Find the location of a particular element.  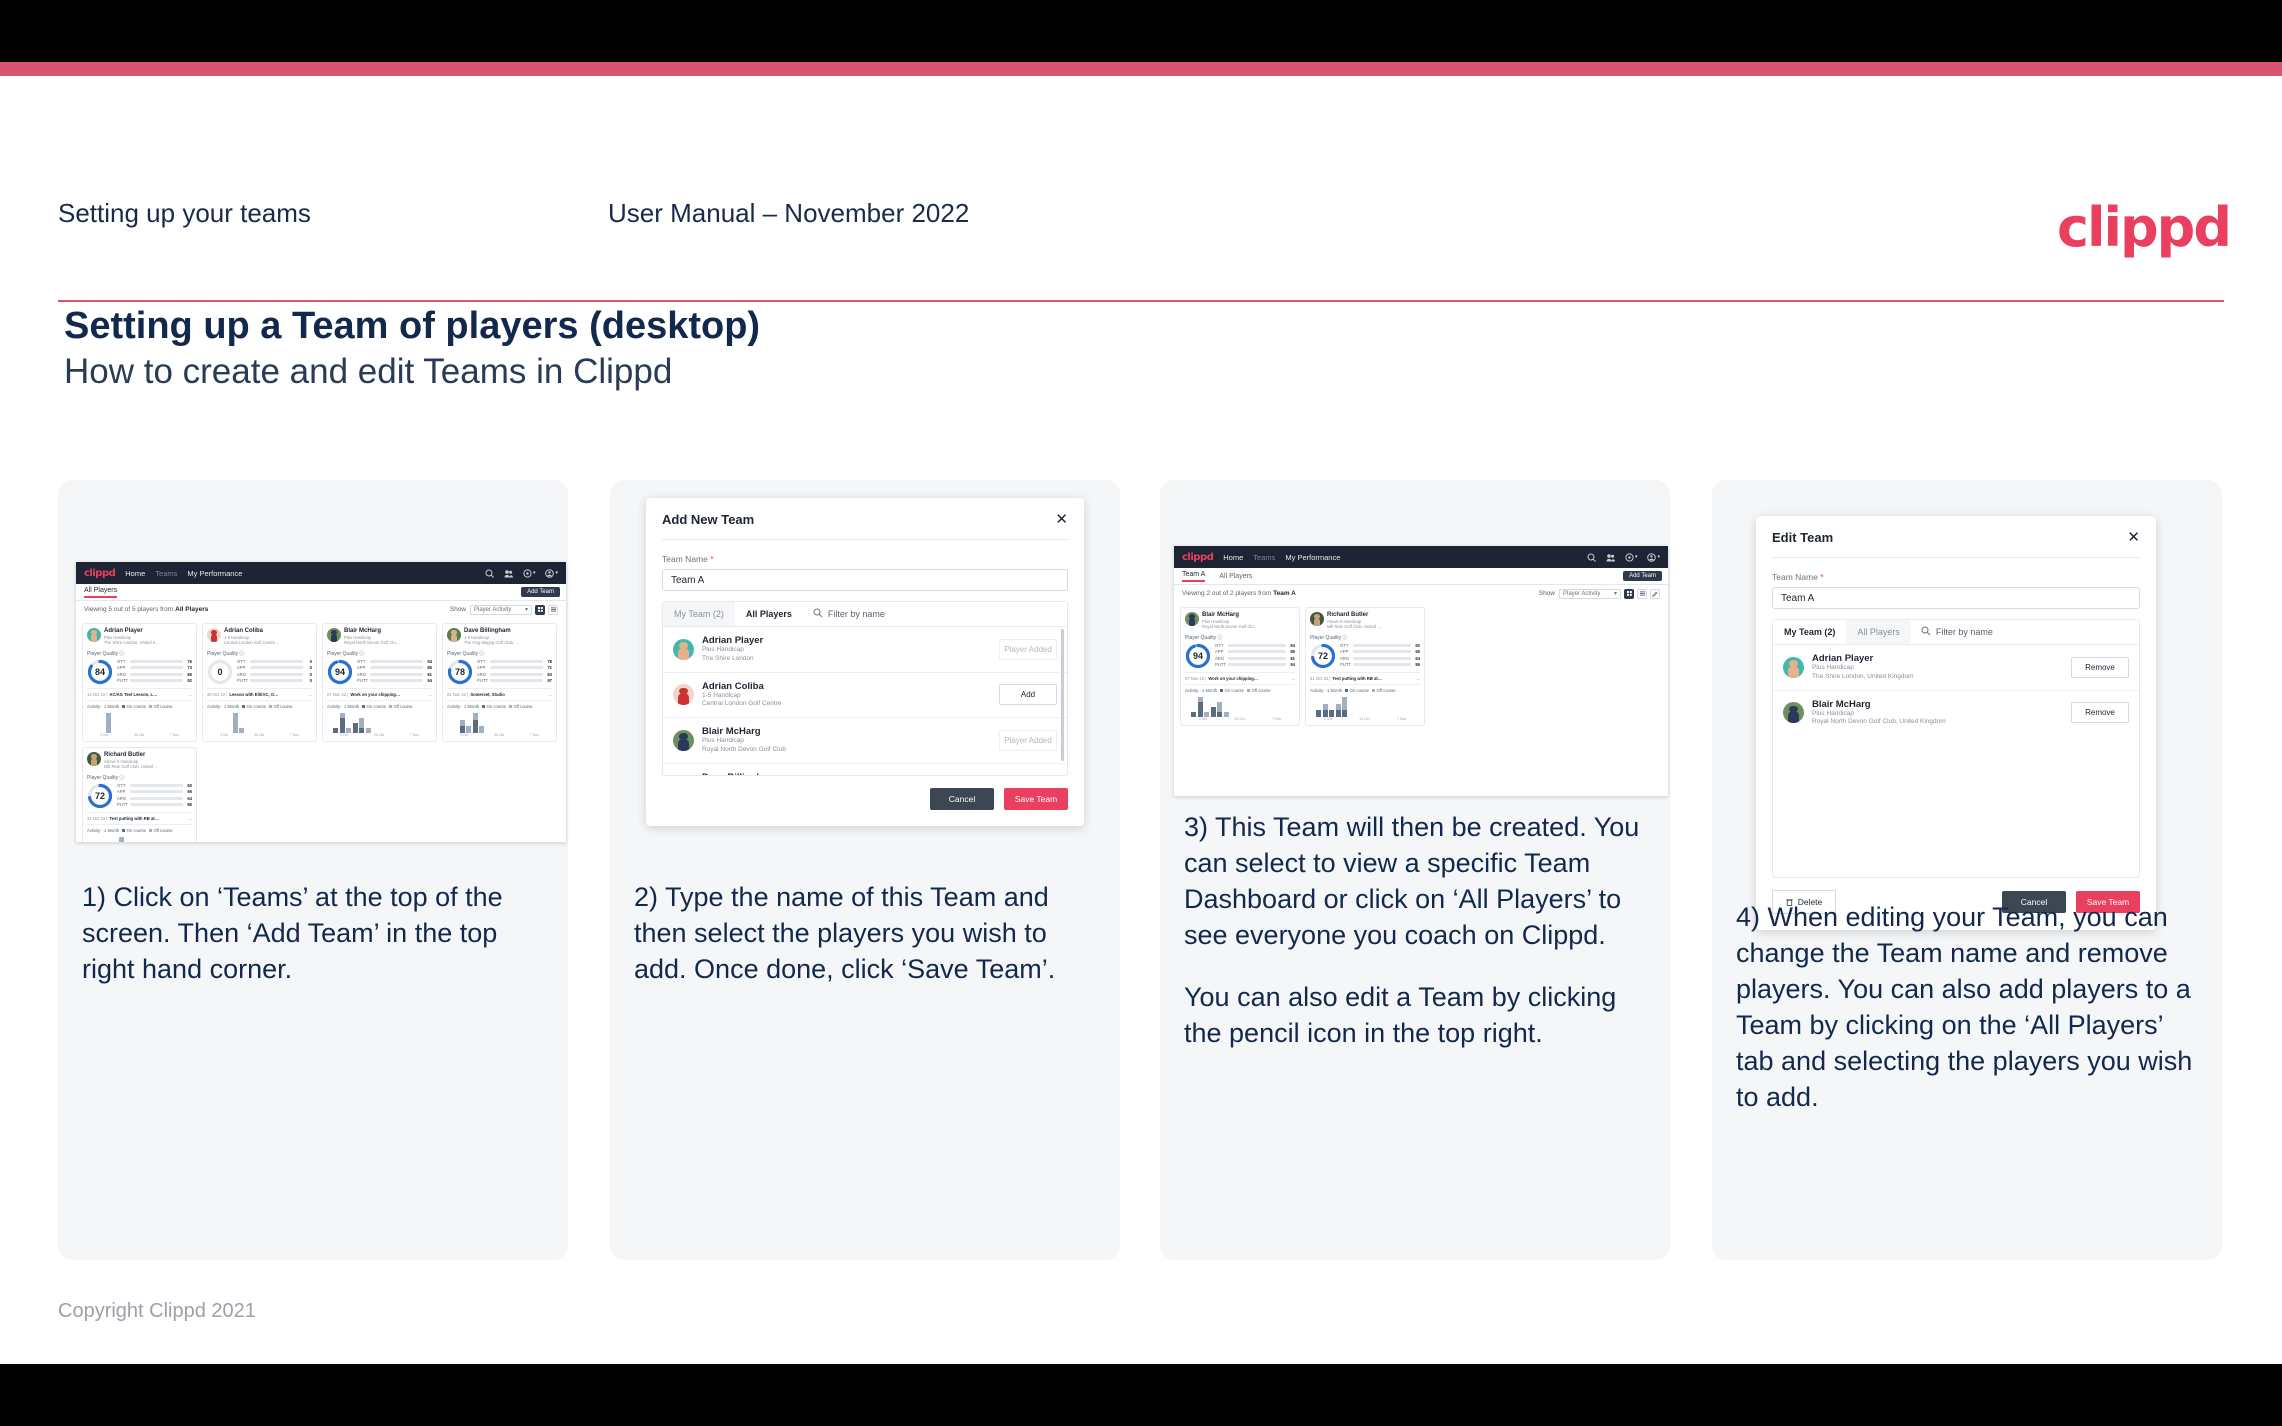

pencil-icon is located at coordinates (1655, 593).